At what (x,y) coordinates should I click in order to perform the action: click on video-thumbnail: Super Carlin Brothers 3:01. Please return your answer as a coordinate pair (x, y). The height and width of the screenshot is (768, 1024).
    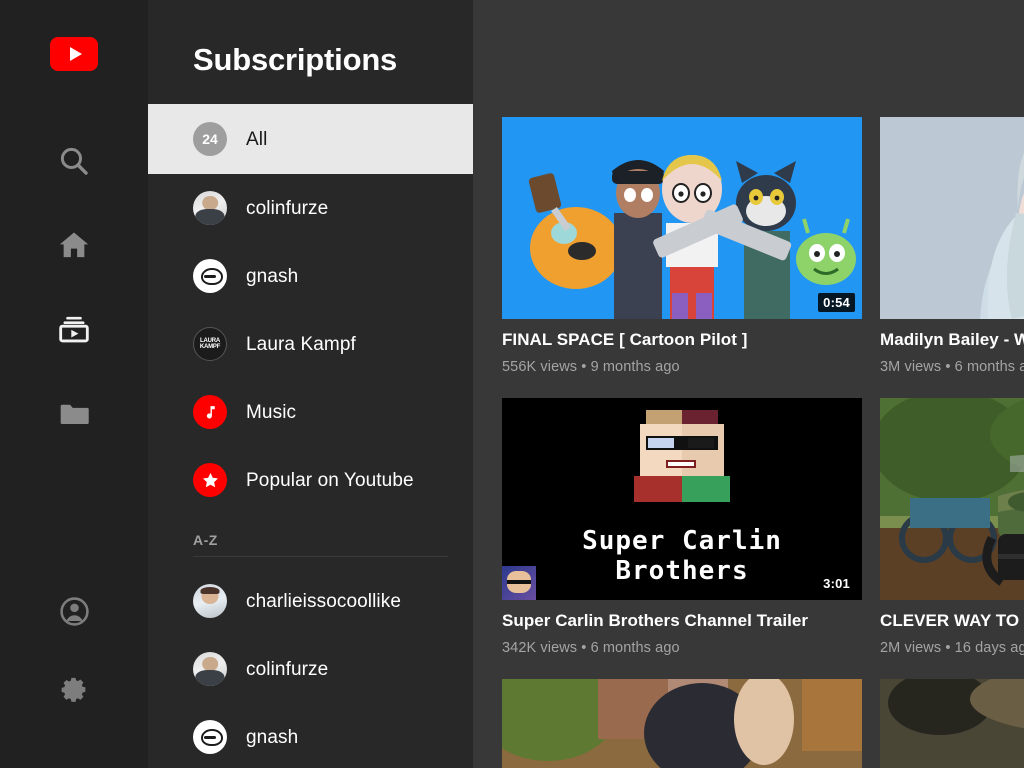
    Looking at the image, I should click on (682, 499).